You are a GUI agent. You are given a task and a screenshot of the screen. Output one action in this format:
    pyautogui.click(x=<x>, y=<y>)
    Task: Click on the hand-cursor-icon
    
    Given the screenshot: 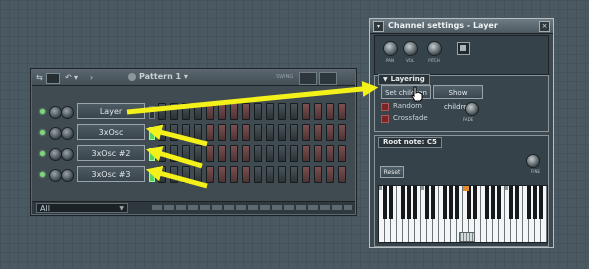 What is the action you would take?
    pyautogui.click(x=417, y=94)
    